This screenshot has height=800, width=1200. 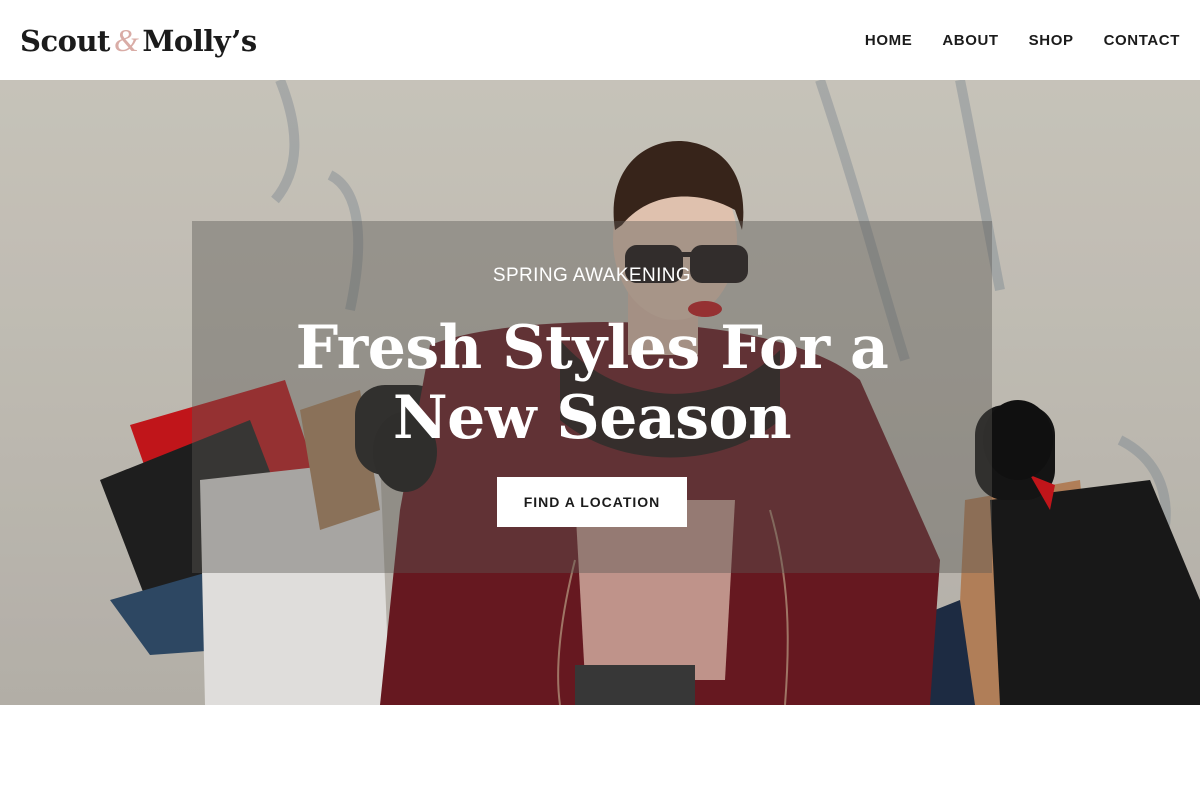 I want to click on main-nav: HOME ABOUT SHOP CONTACT, so click(x=1022, y=40).